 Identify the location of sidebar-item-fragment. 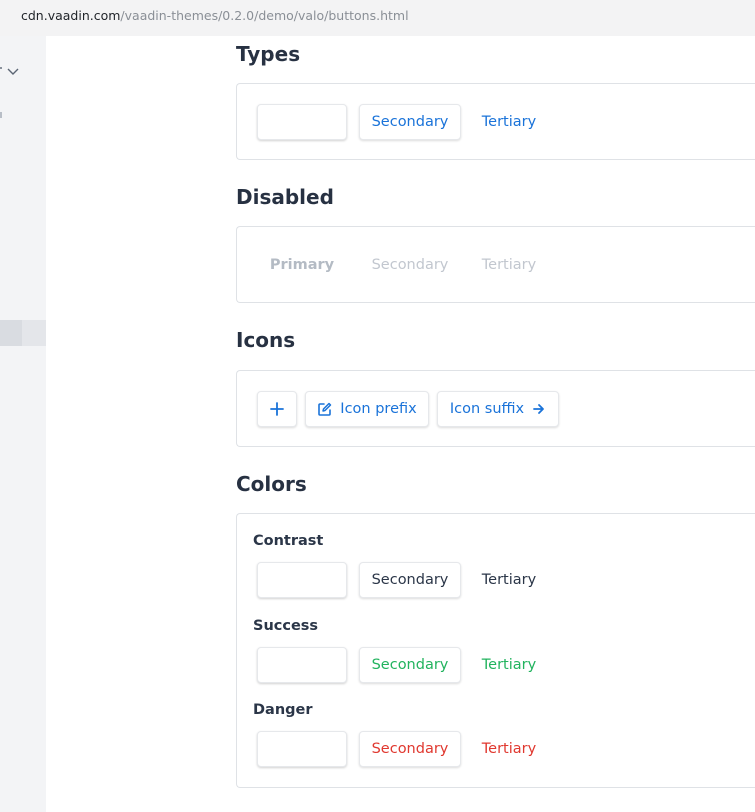
(1, 115).